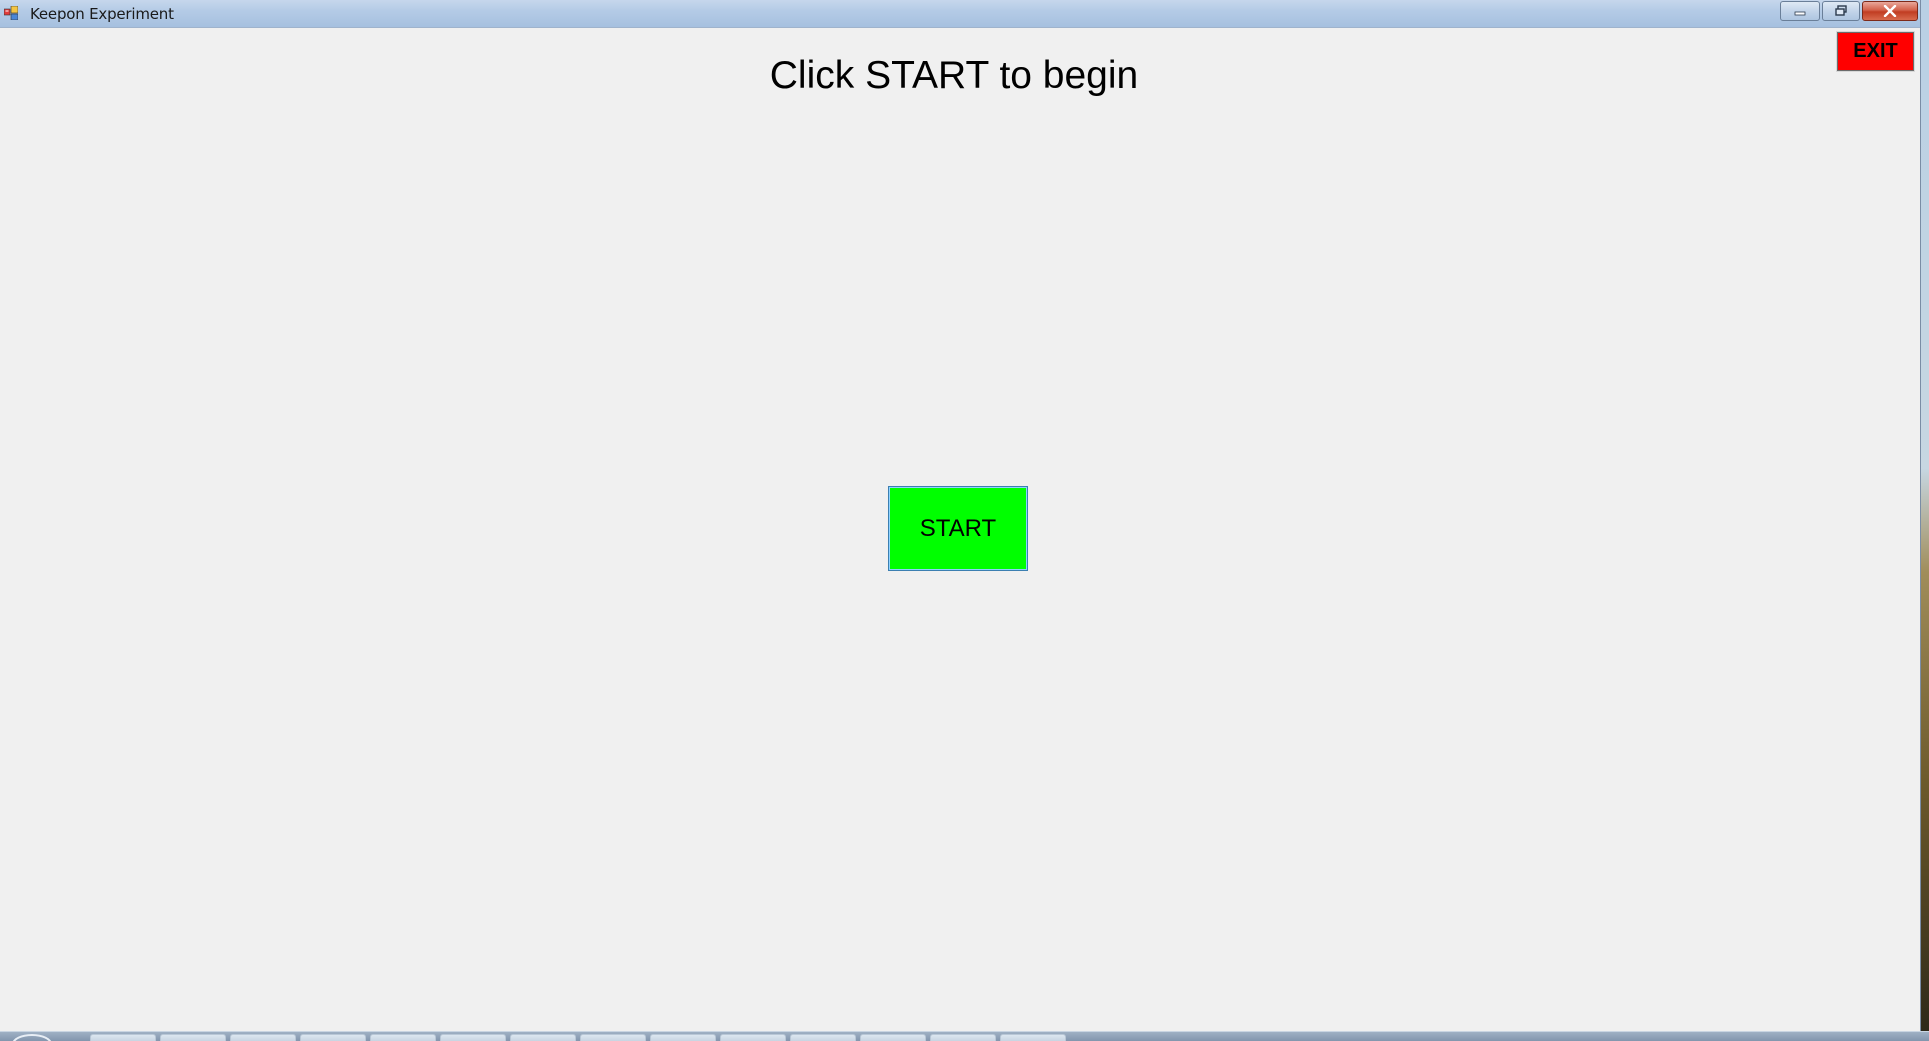 This screenshot has height=1041, width=1929. What do you see at coordinates (32, 1037) in the screenshot?
I see `start-orb-icon` at bounding box center [32, 1037].